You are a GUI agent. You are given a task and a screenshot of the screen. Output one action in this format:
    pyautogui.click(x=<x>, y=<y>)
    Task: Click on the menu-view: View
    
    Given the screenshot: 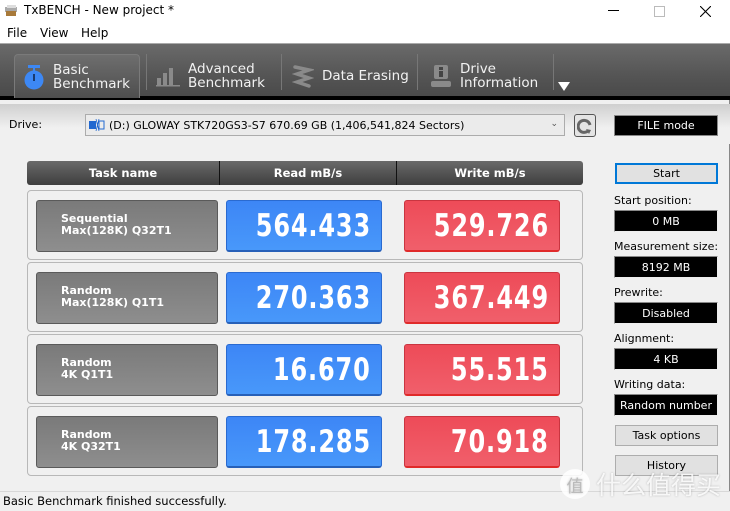 What is the action you would take?
    pyautogui.click(x=54, y=33)
    